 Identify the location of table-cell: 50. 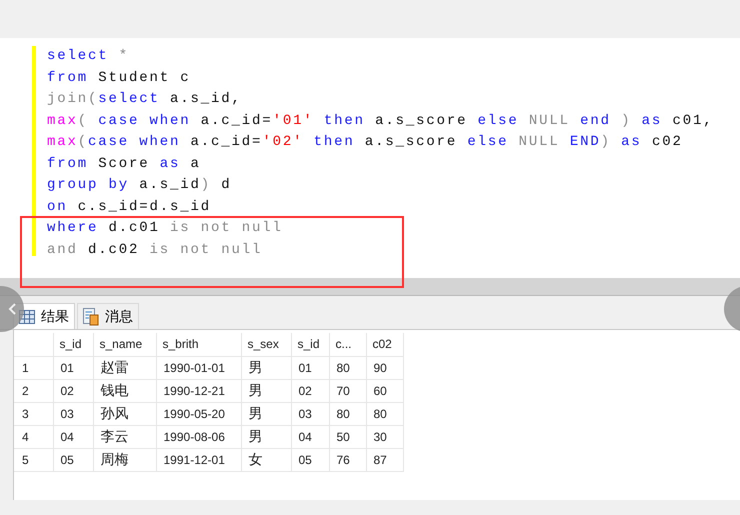
(347, 436).